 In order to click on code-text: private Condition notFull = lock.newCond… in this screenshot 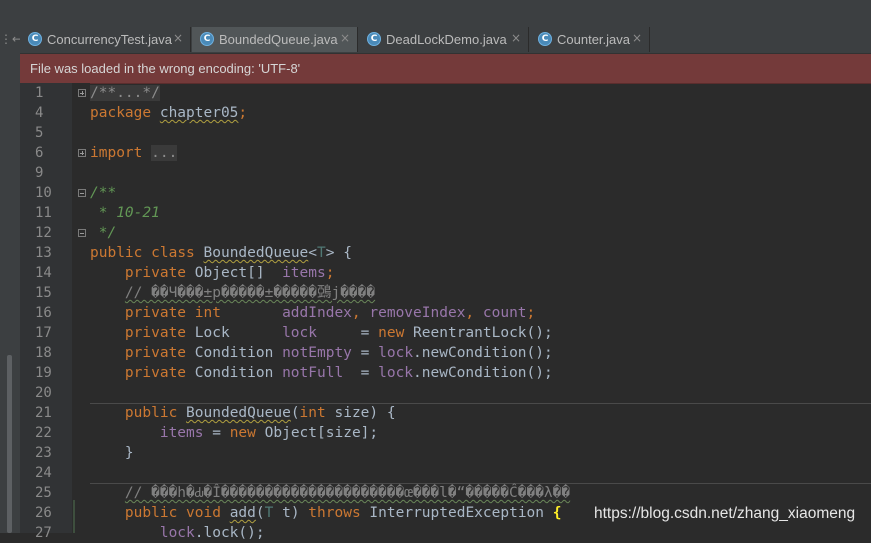, I will do `click(321, 373)`.